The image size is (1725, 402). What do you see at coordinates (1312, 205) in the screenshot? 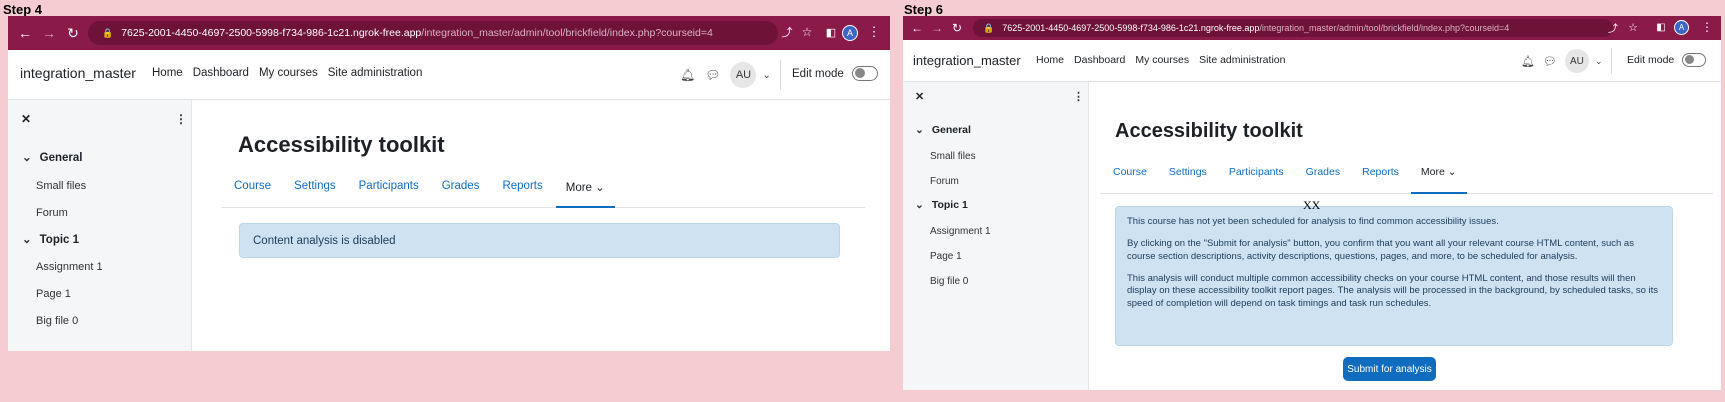
I see `annotation-marker: XX` at bounding box center [1312, 205].